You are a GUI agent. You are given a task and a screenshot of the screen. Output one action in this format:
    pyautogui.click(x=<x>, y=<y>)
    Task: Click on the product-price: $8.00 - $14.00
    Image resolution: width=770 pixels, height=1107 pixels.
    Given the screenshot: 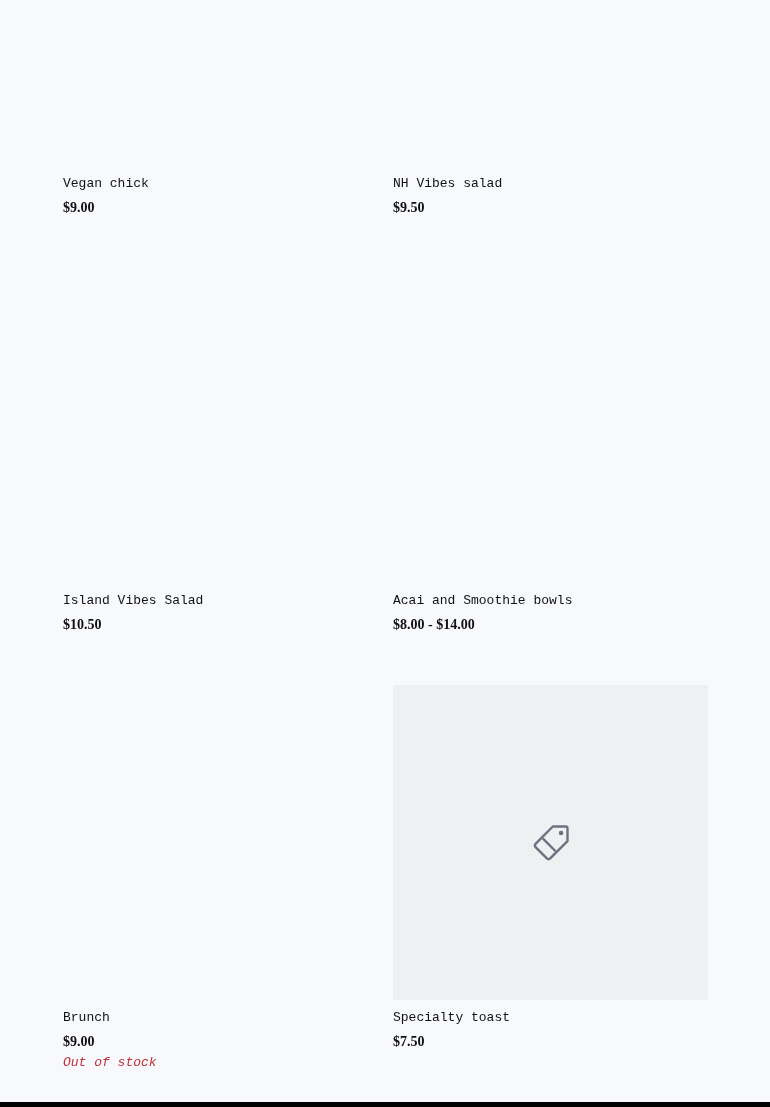 What is the action you would take?
    pyautogui.click(x=434, y=625)
    